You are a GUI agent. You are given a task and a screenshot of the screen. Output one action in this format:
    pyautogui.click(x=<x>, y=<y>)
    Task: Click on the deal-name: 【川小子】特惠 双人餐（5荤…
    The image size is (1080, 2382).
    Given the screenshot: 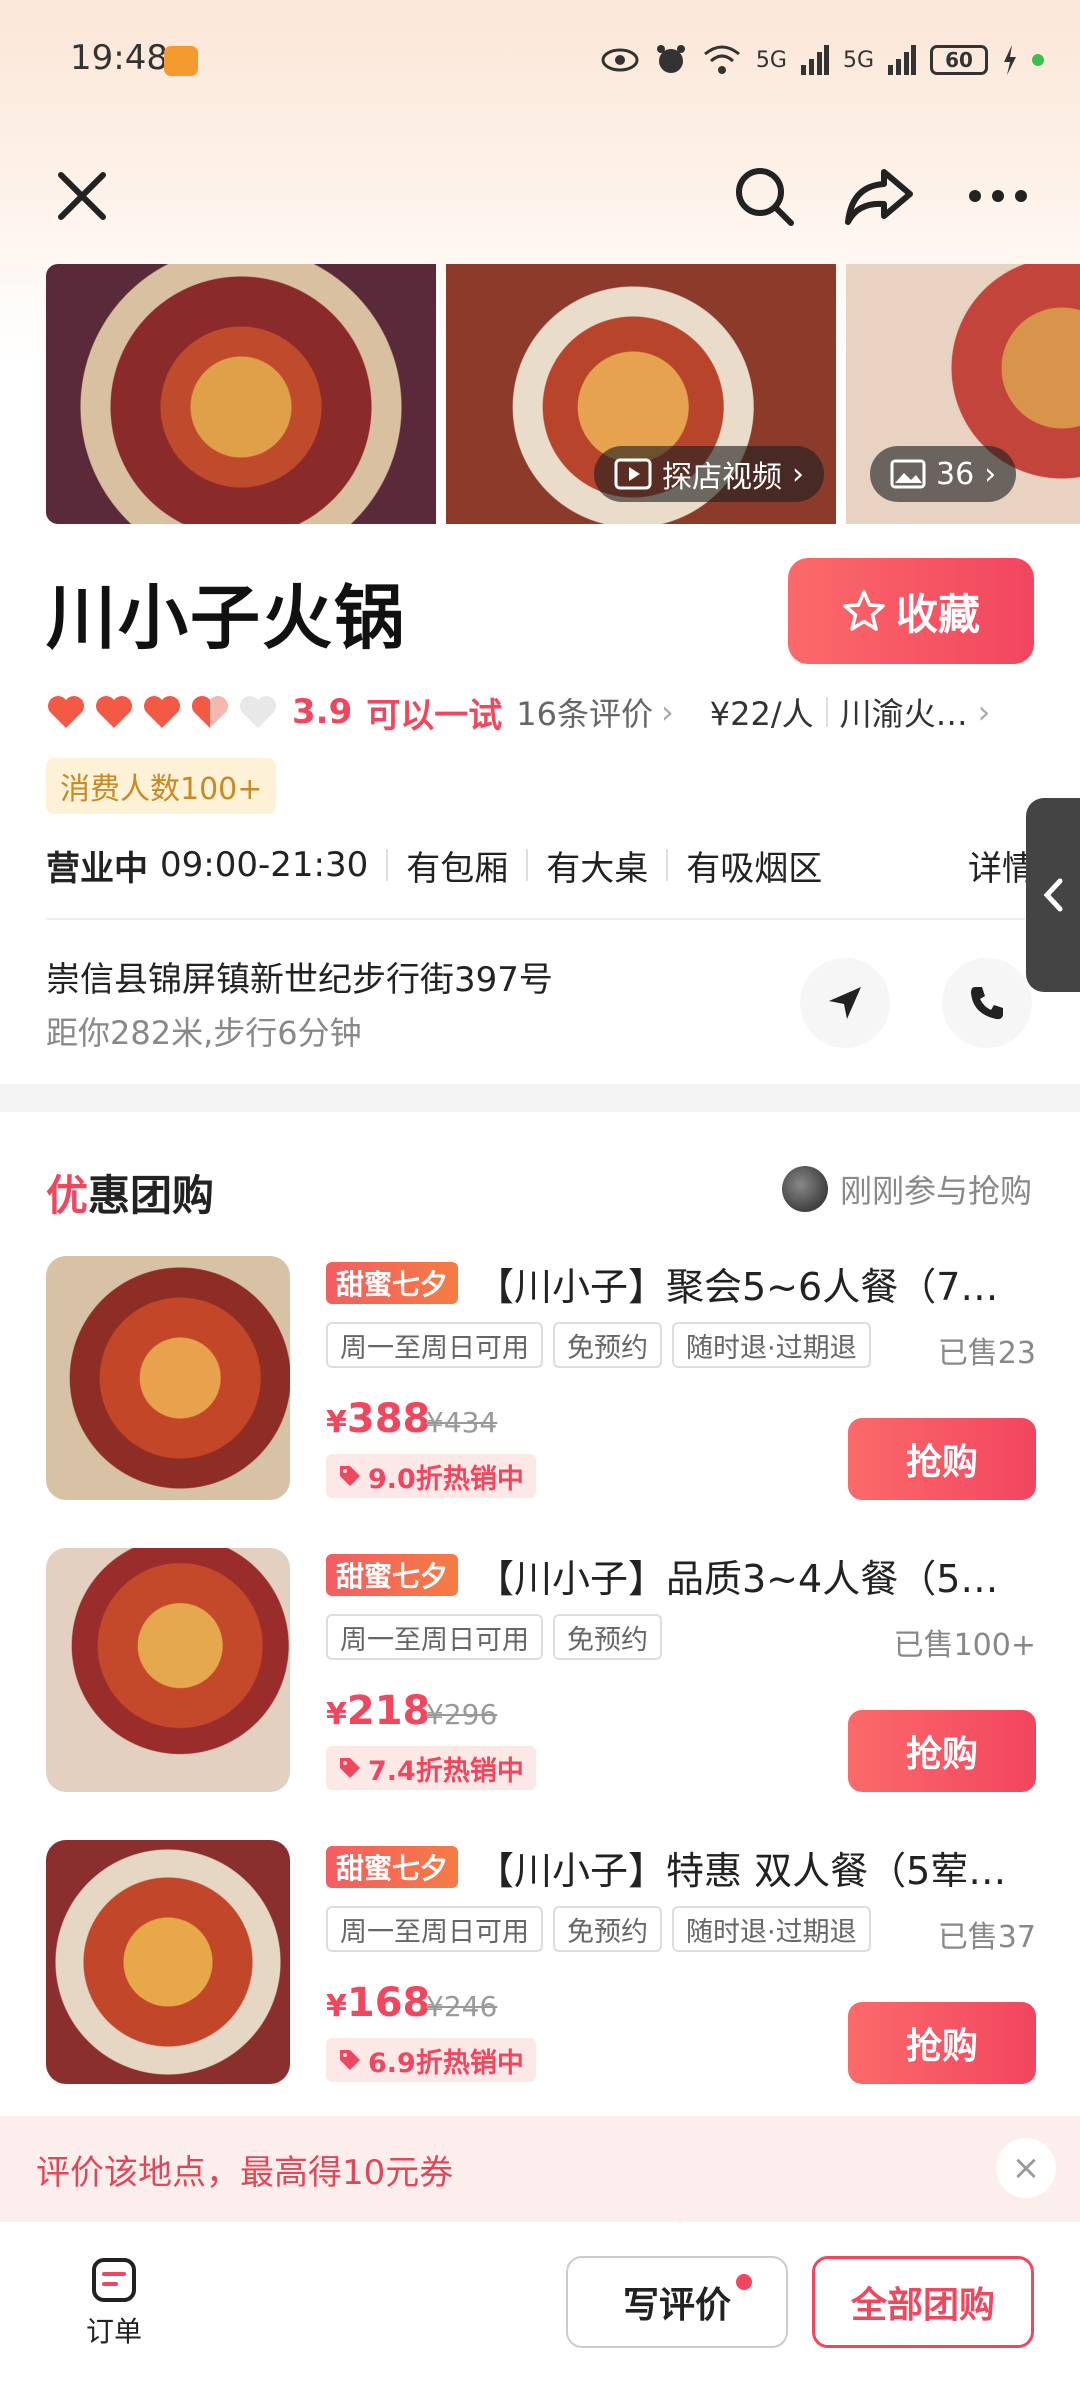 What is the action you would take?
    pyautogui.click(x=756, y=1867)
    